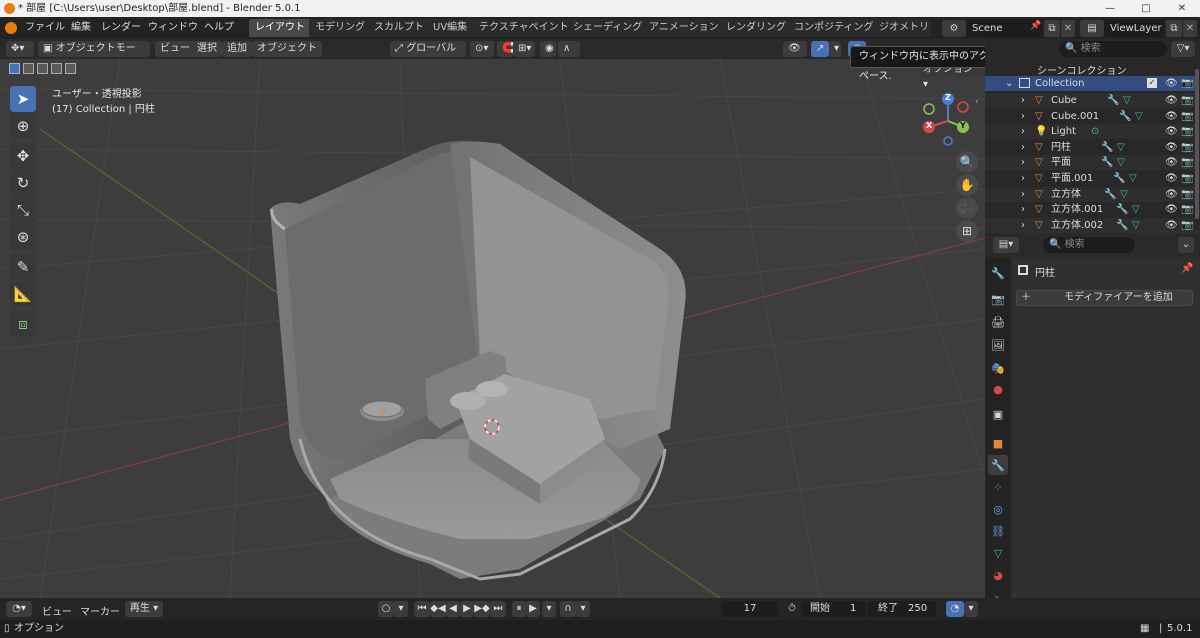 The height and width of the screenshot is (638, 1200). What do you see at coordinates (482, 609) in the screenshot?
I see `jump-next-keyframe-button: ▶◆` at bounding box center [482, 609].